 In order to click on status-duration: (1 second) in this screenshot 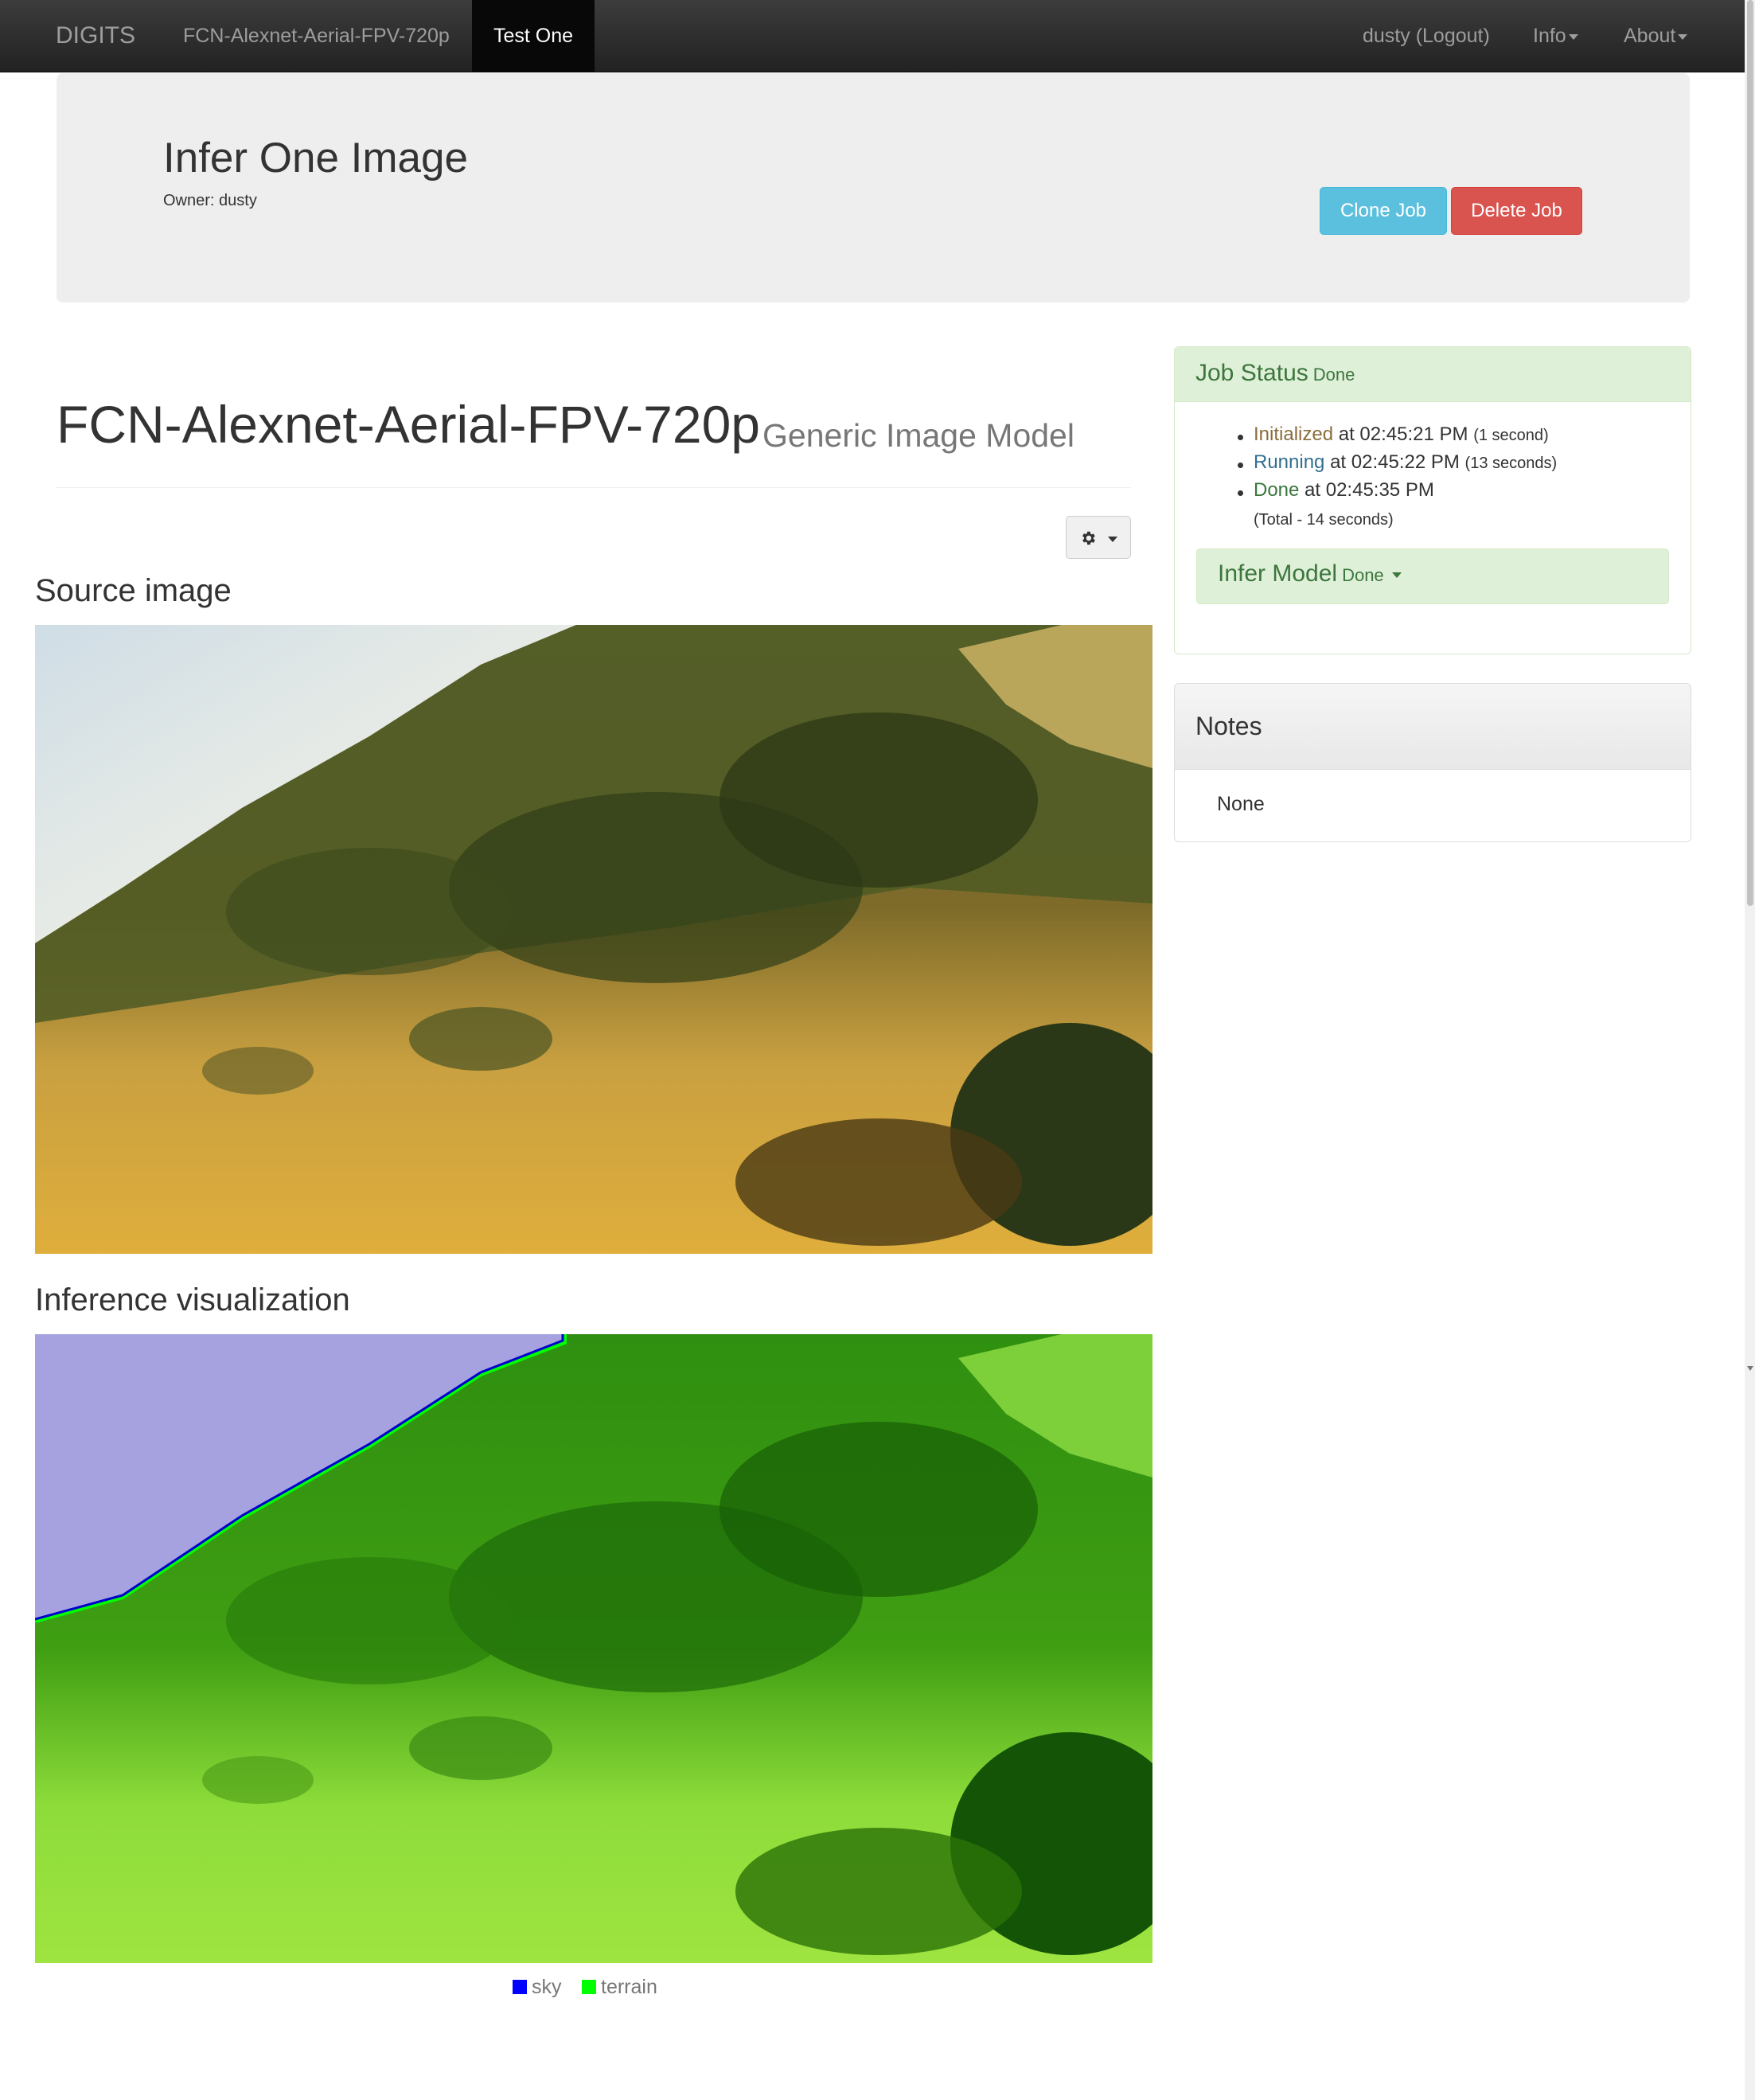, I will do `click(1511, 435)`.